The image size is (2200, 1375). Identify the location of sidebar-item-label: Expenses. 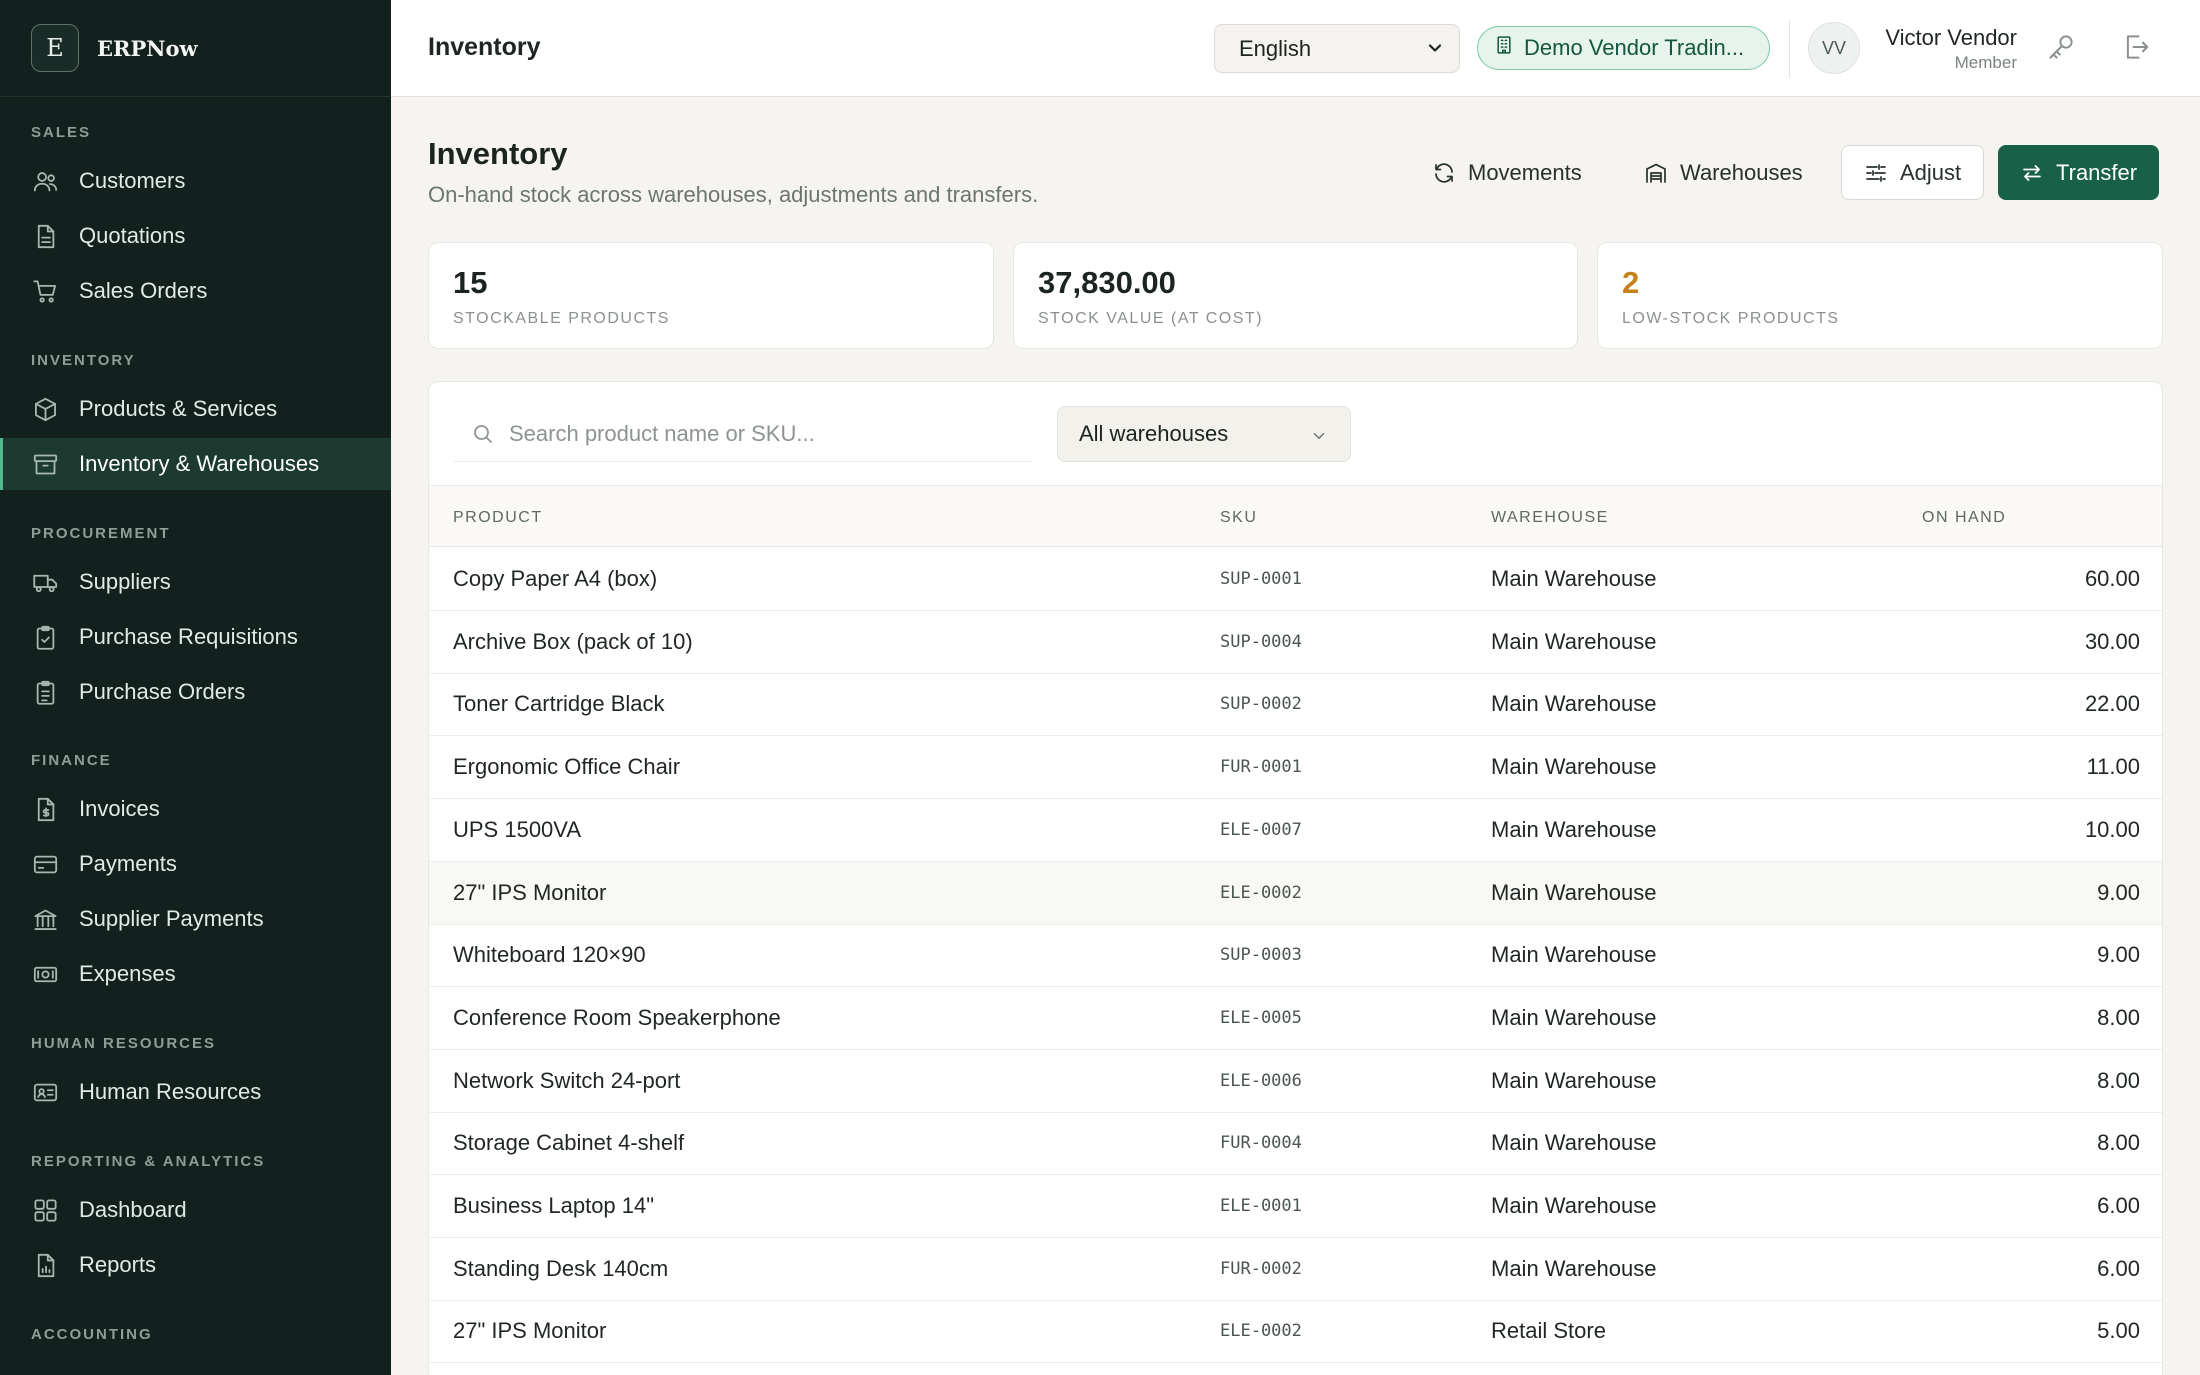
(127, 973).